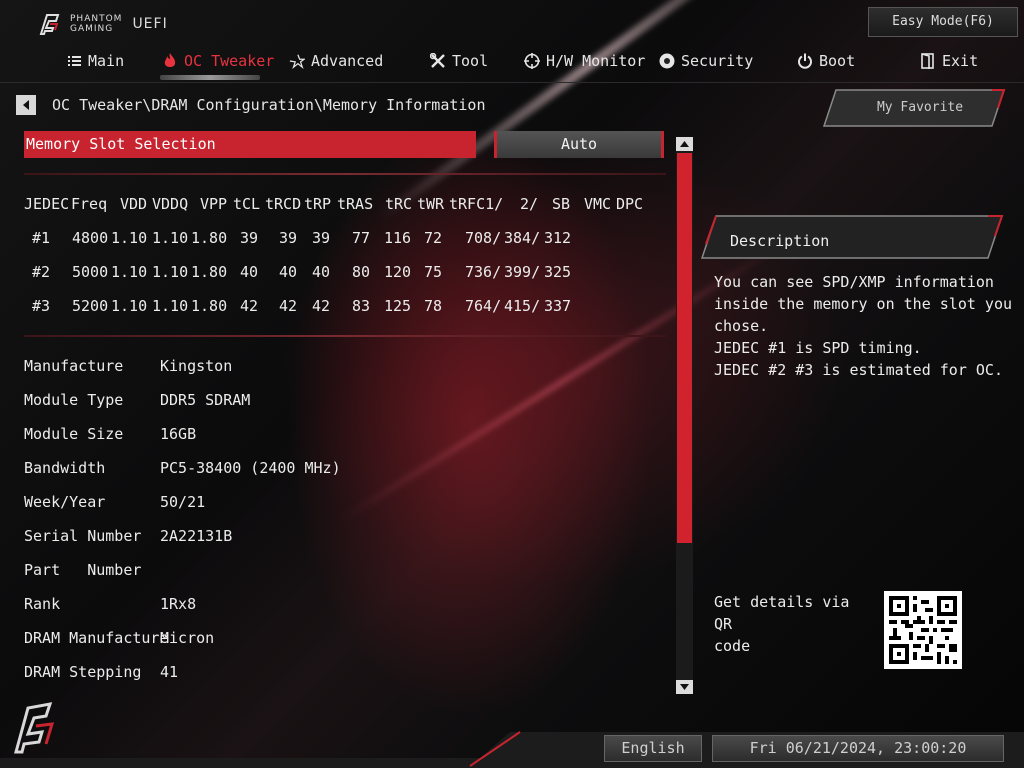  I want to click on cell-twr: 78, so click(433, 306).